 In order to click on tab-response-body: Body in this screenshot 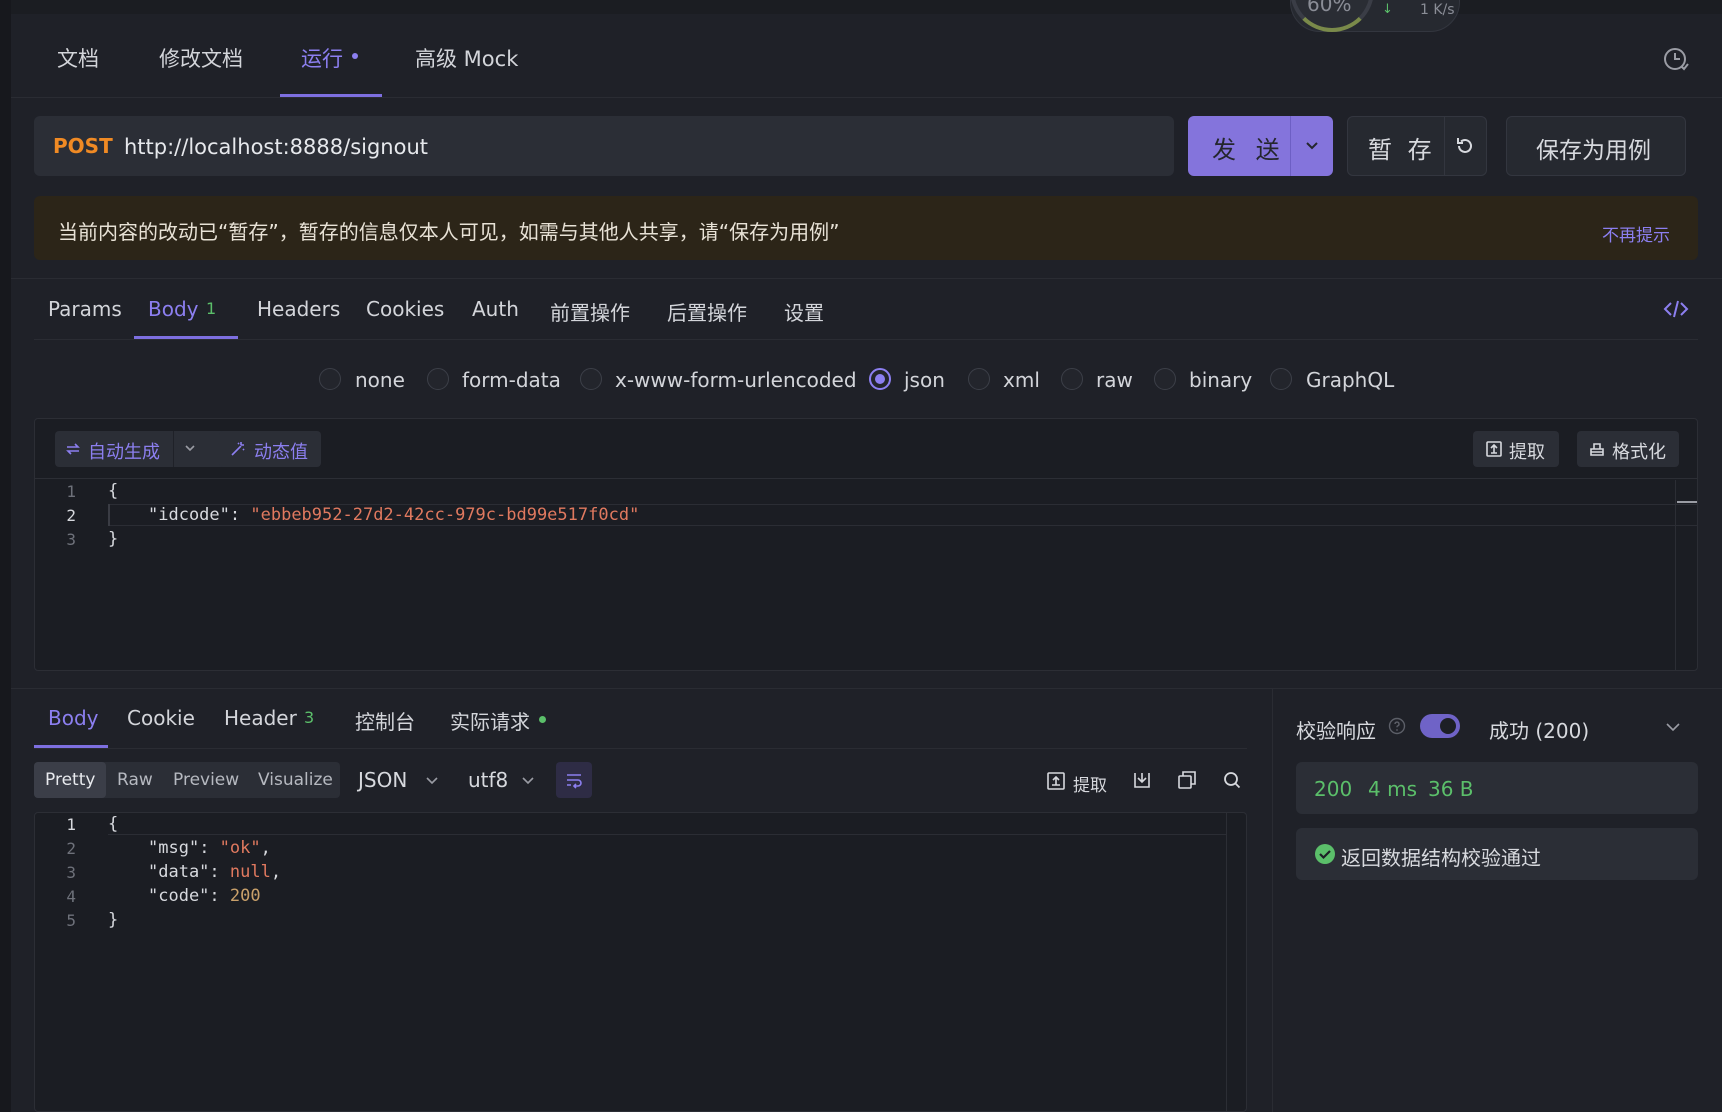, I will do `click(73, 718)`.